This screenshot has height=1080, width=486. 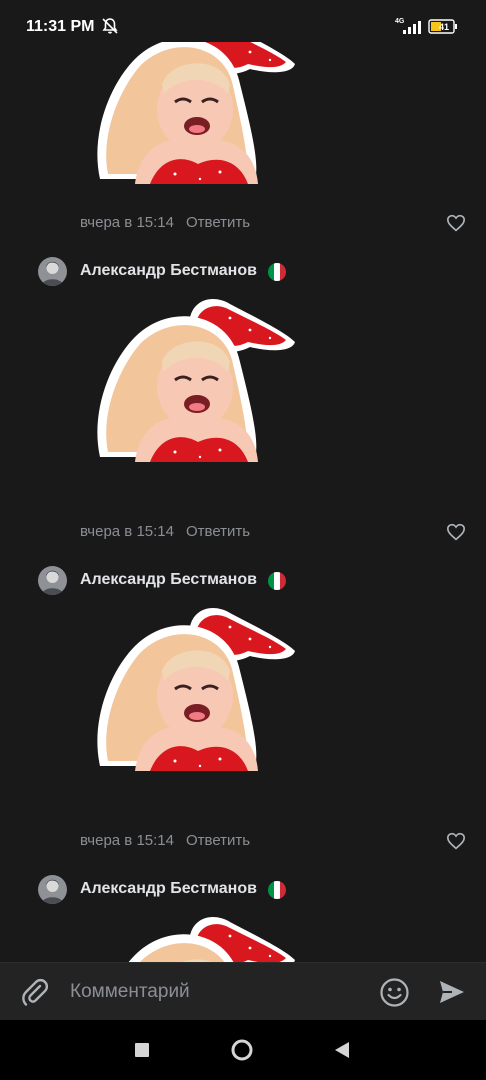 What do you see at coordinates (342, 1050) in the screenshot?
I see `back-triangle-icon` at bounding box center [342, 1050].